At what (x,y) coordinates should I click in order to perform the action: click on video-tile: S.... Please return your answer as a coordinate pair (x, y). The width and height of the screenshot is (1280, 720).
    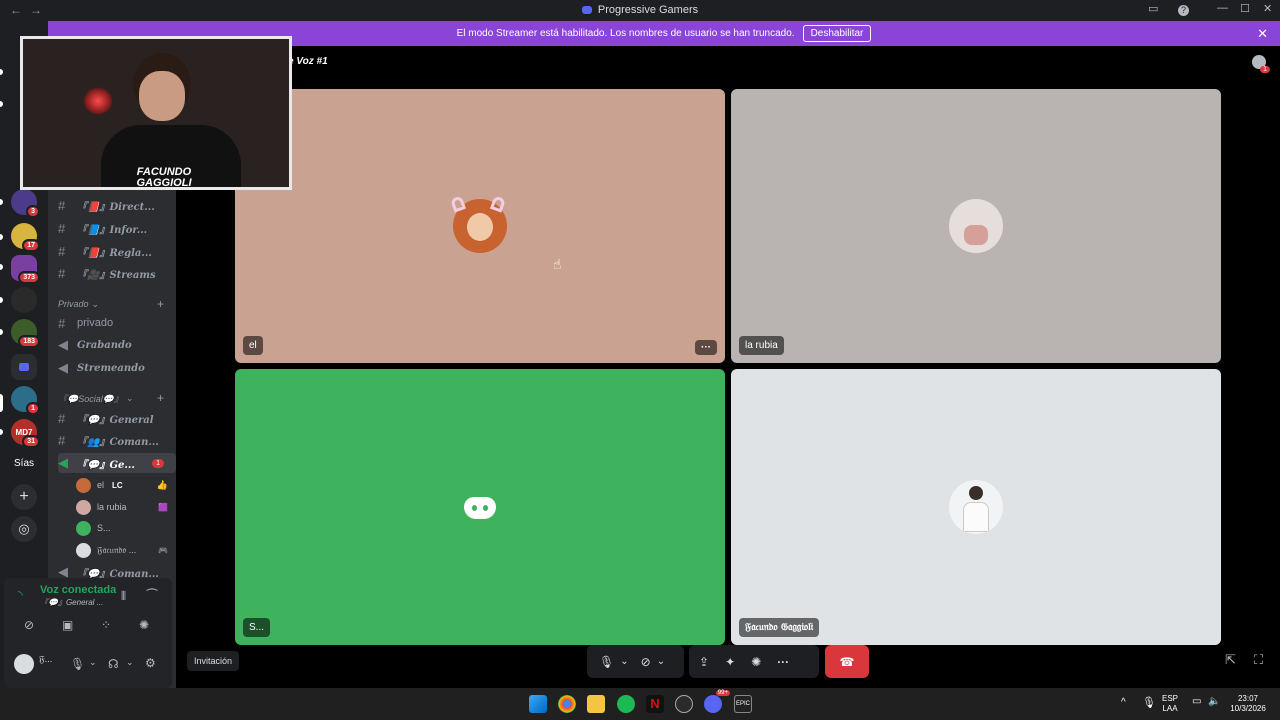
    Looking at the image, I should click on (480, 507).